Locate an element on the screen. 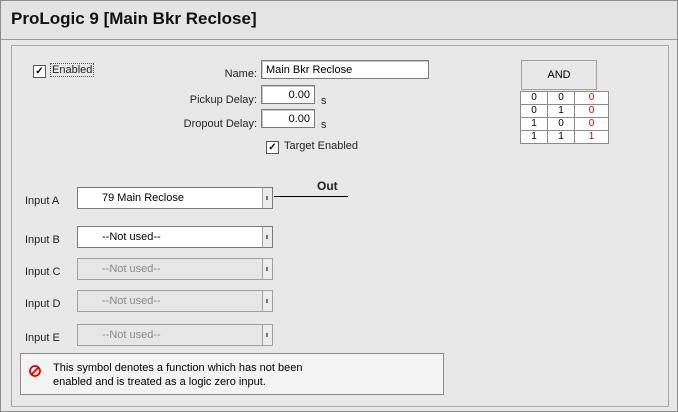  out-label: Out is located at coordinates (327, 186).